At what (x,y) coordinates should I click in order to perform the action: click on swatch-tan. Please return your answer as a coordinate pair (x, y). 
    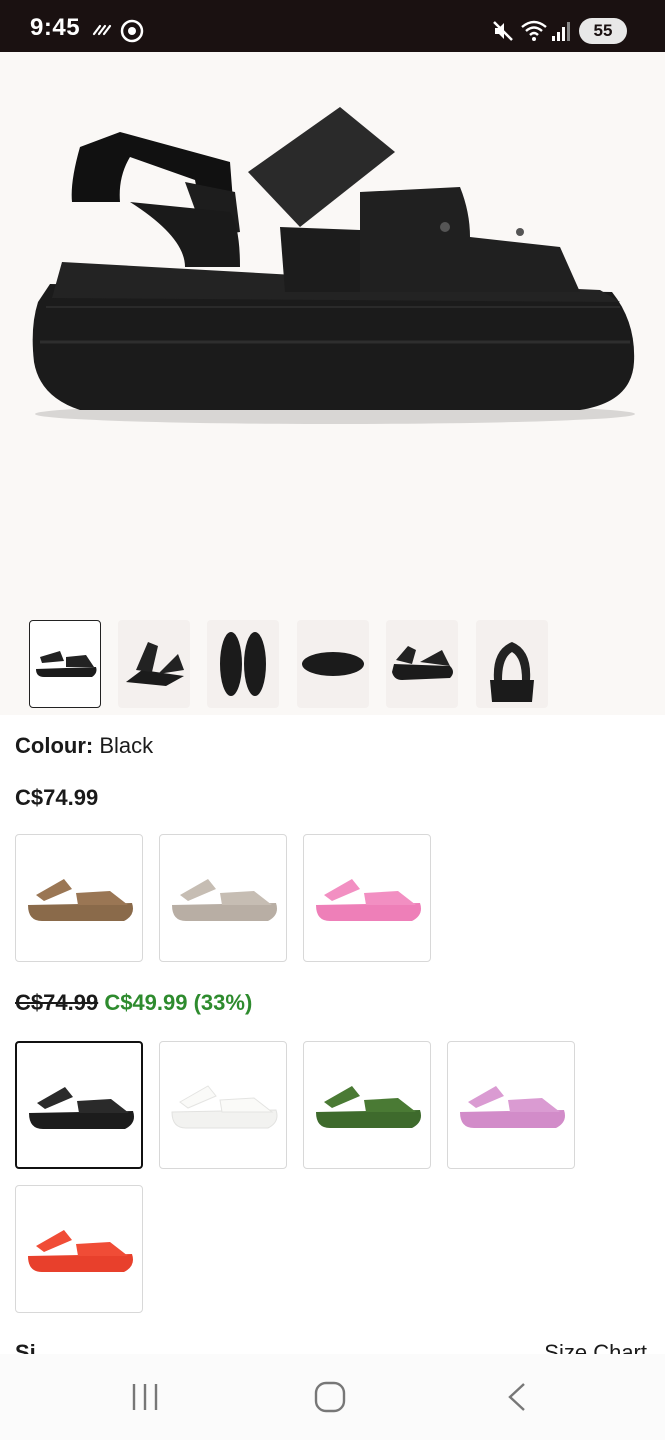
    Looking at the image, I should click on (79, 898).